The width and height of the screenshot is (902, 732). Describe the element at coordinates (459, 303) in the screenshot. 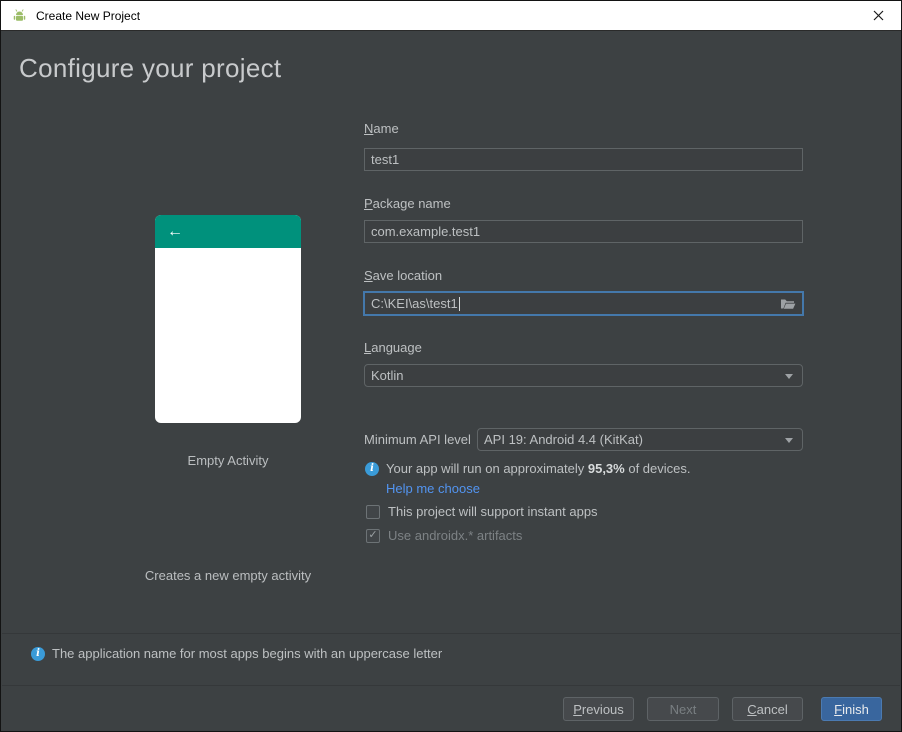

I see `text-caret` at that location.